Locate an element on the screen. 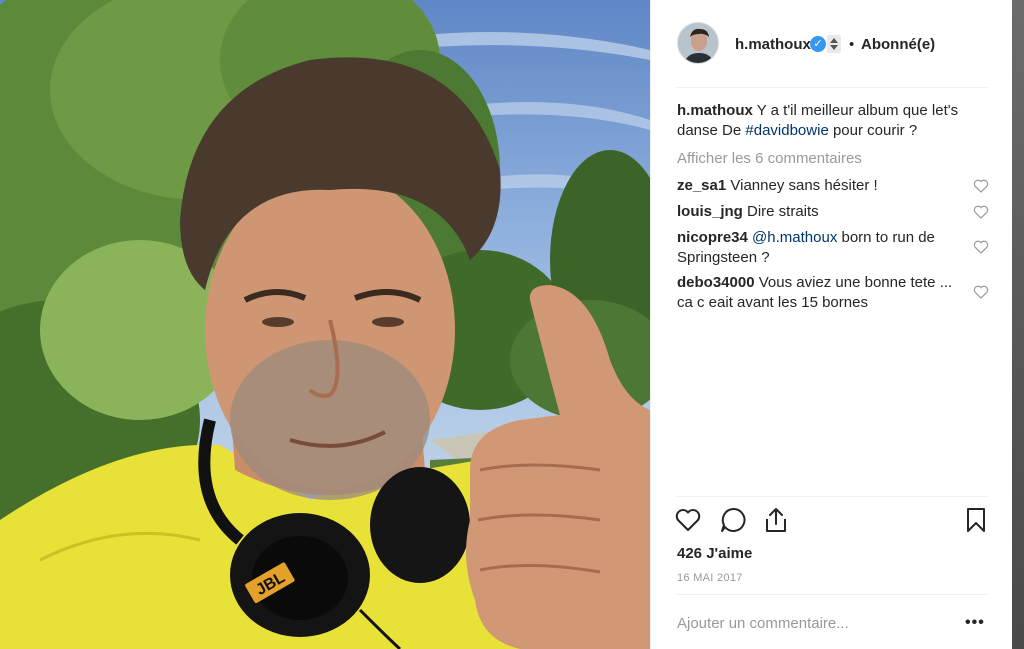  post-author-username: h.mathoux is located at coordinates (773, 44).